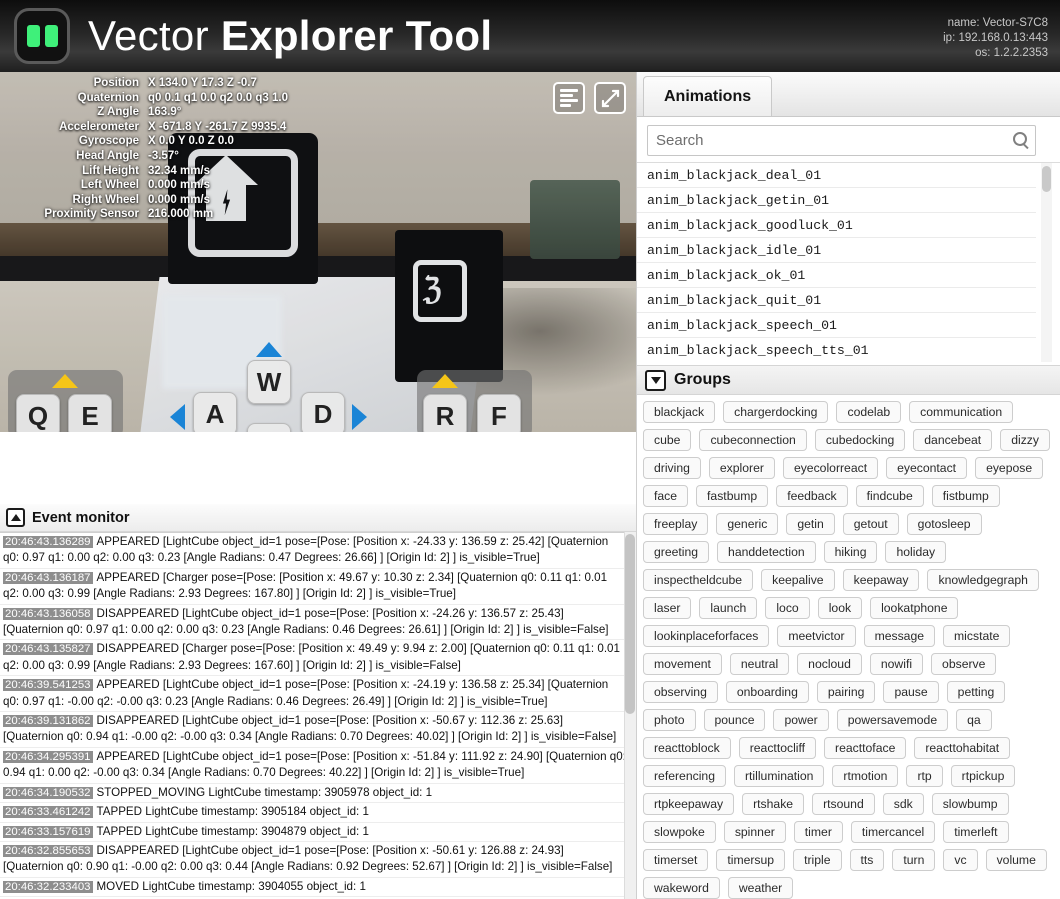 This screenshot has height=899, width=1060. I want to click on group-tag: triple, so click(817, 860).